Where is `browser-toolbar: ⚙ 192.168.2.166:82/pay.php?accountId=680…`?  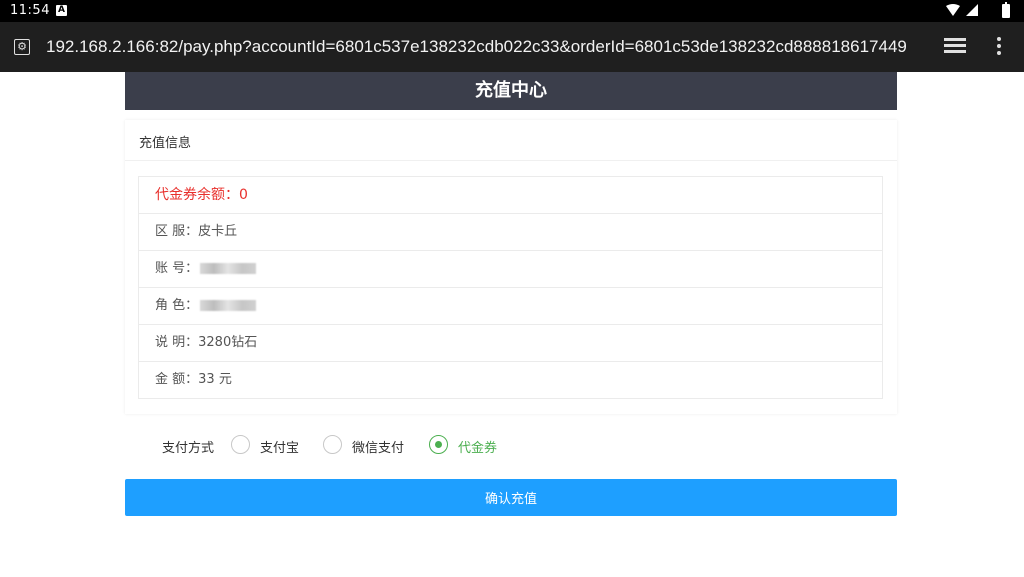
browser-toolbar: ⚙ 192.168.2.166:82/pay.php?accountId=680… is located at coordinates (512, 47).